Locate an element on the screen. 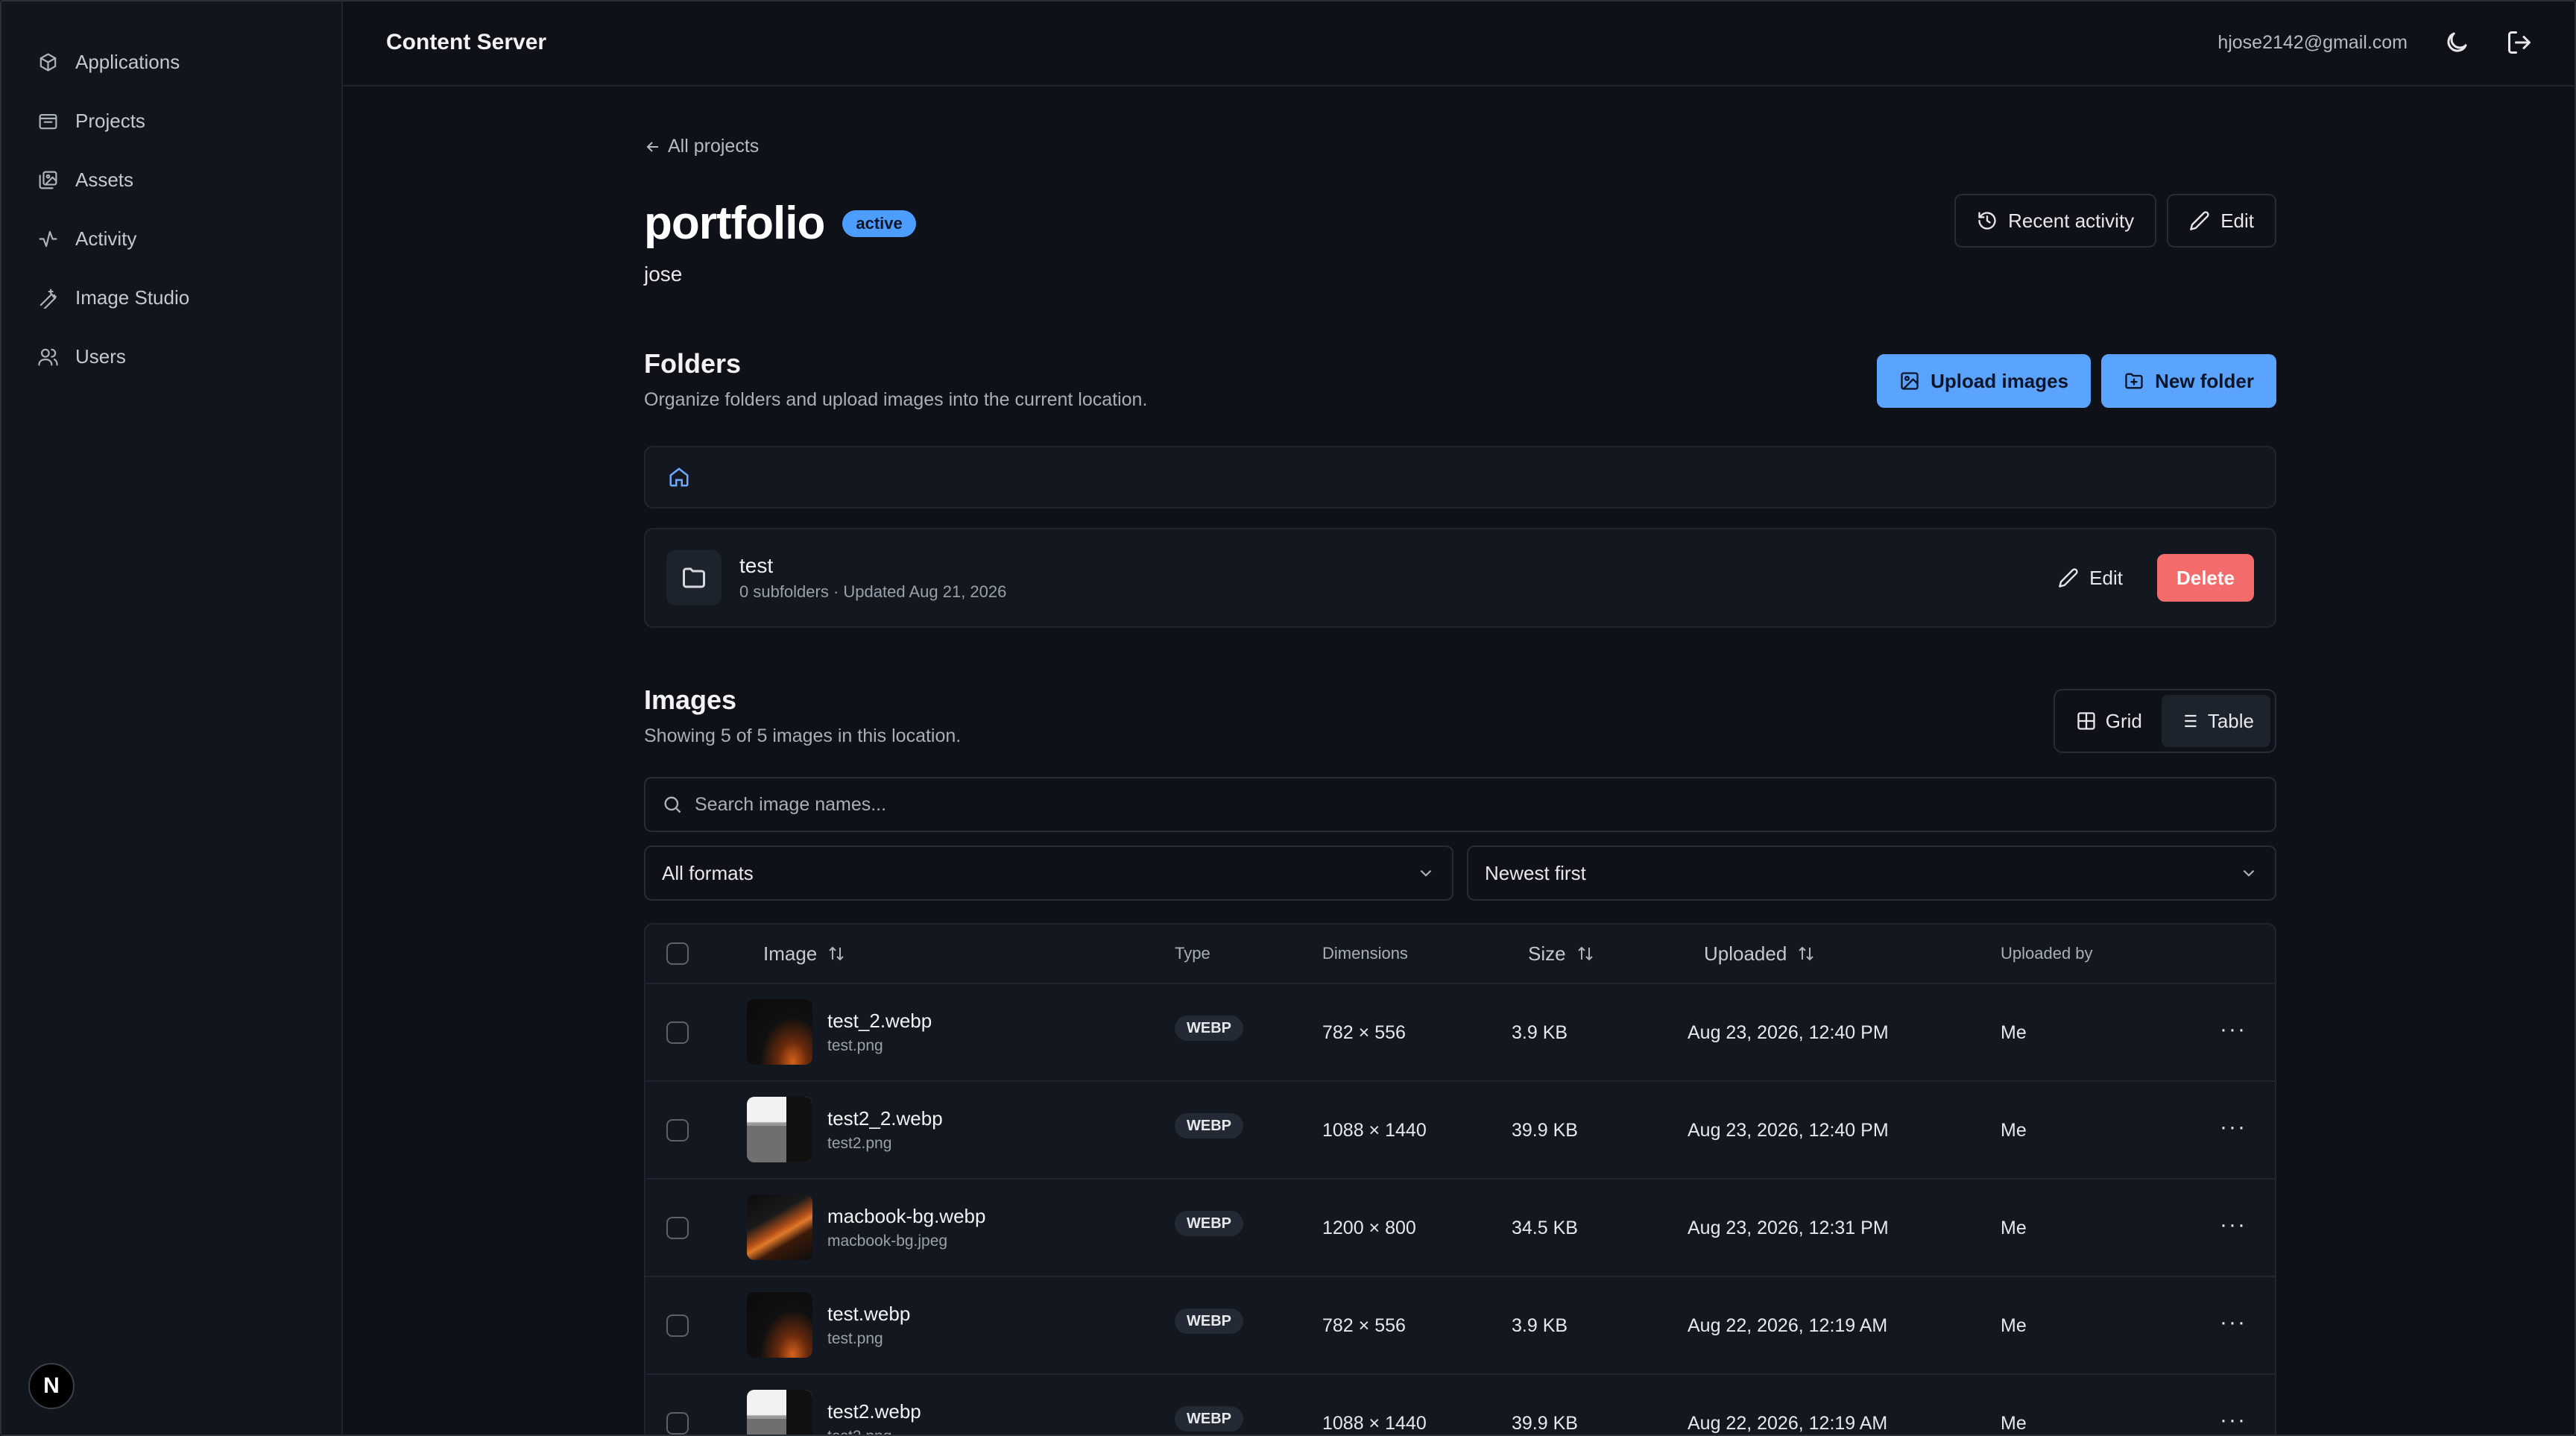 The width and height of the screenshot is (2576, 1436). folder-name: test is located at coordinates (757, 565).